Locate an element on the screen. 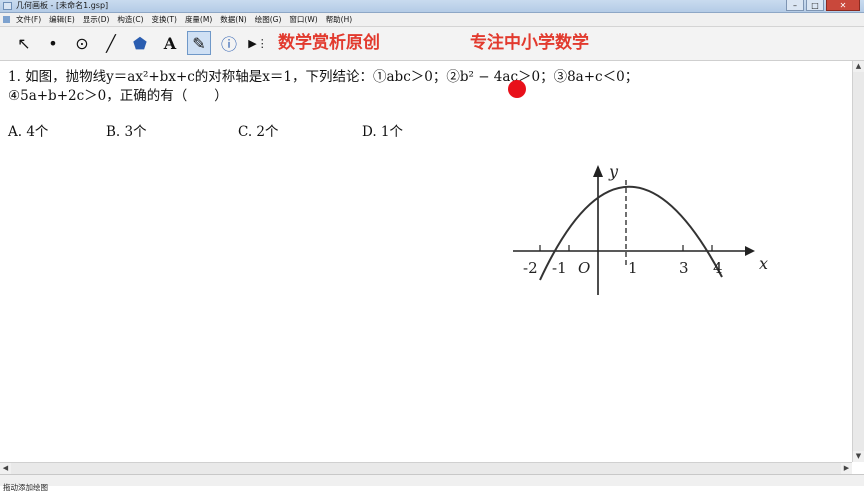 The image size is (864, 494). origin-label: O is located at coordinates (584, 268).